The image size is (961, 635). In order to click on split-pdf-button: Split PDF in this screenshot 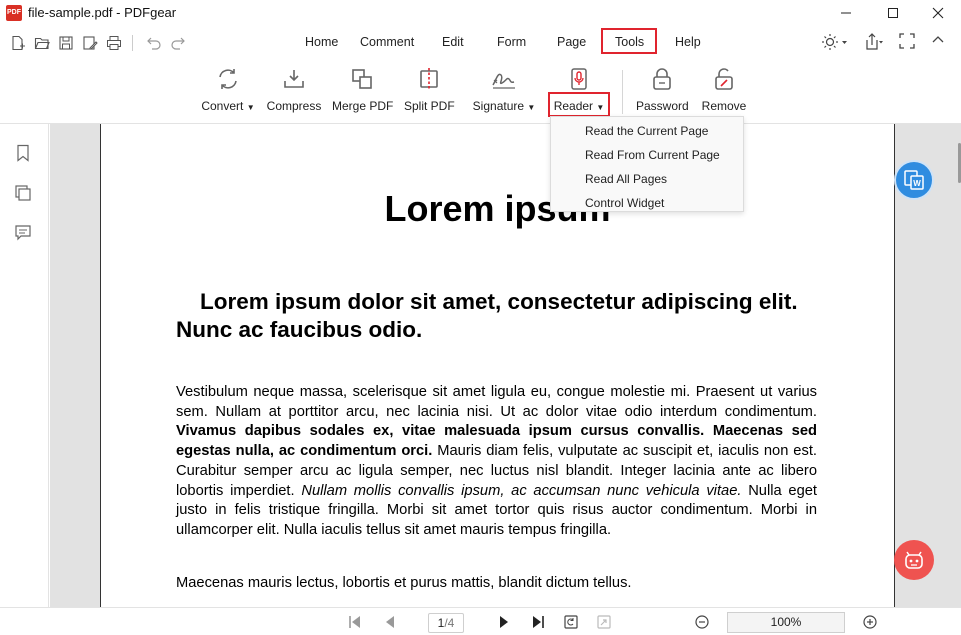, I will do `click(429, 89)`.